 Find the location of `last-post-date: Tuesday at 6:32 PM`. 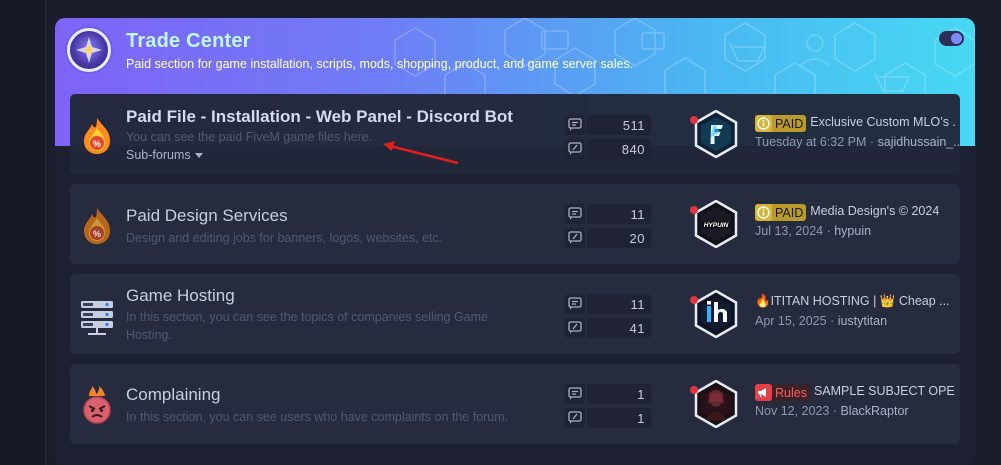

last-post-date: Tuesday at 6:32 PM is located at coordinates (810, 142).